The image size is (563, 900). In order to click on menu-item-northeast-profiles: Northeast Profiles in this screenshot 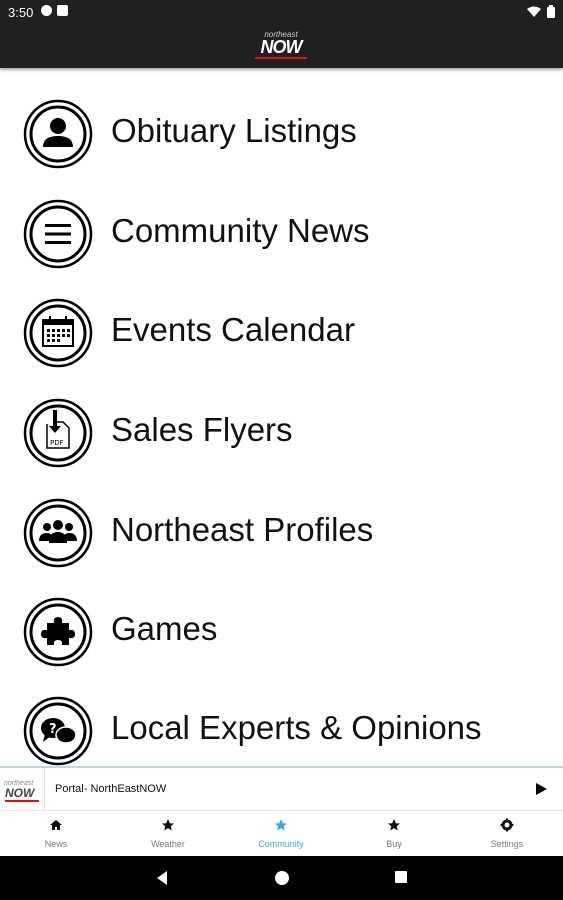, I will do `click(281, 543)`.